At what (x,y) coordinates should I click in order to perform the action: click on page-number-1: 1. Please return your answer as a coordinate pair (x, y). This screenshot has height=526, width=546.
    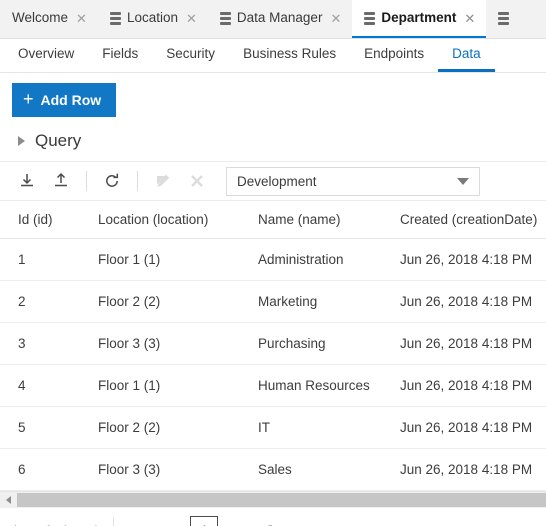
    Looking at the image, I should click on (204, 521).